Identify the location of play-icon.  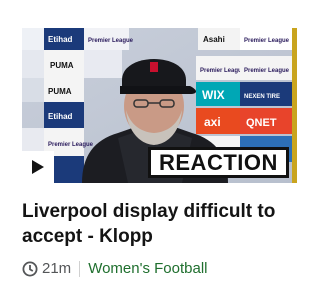
(38, 167).